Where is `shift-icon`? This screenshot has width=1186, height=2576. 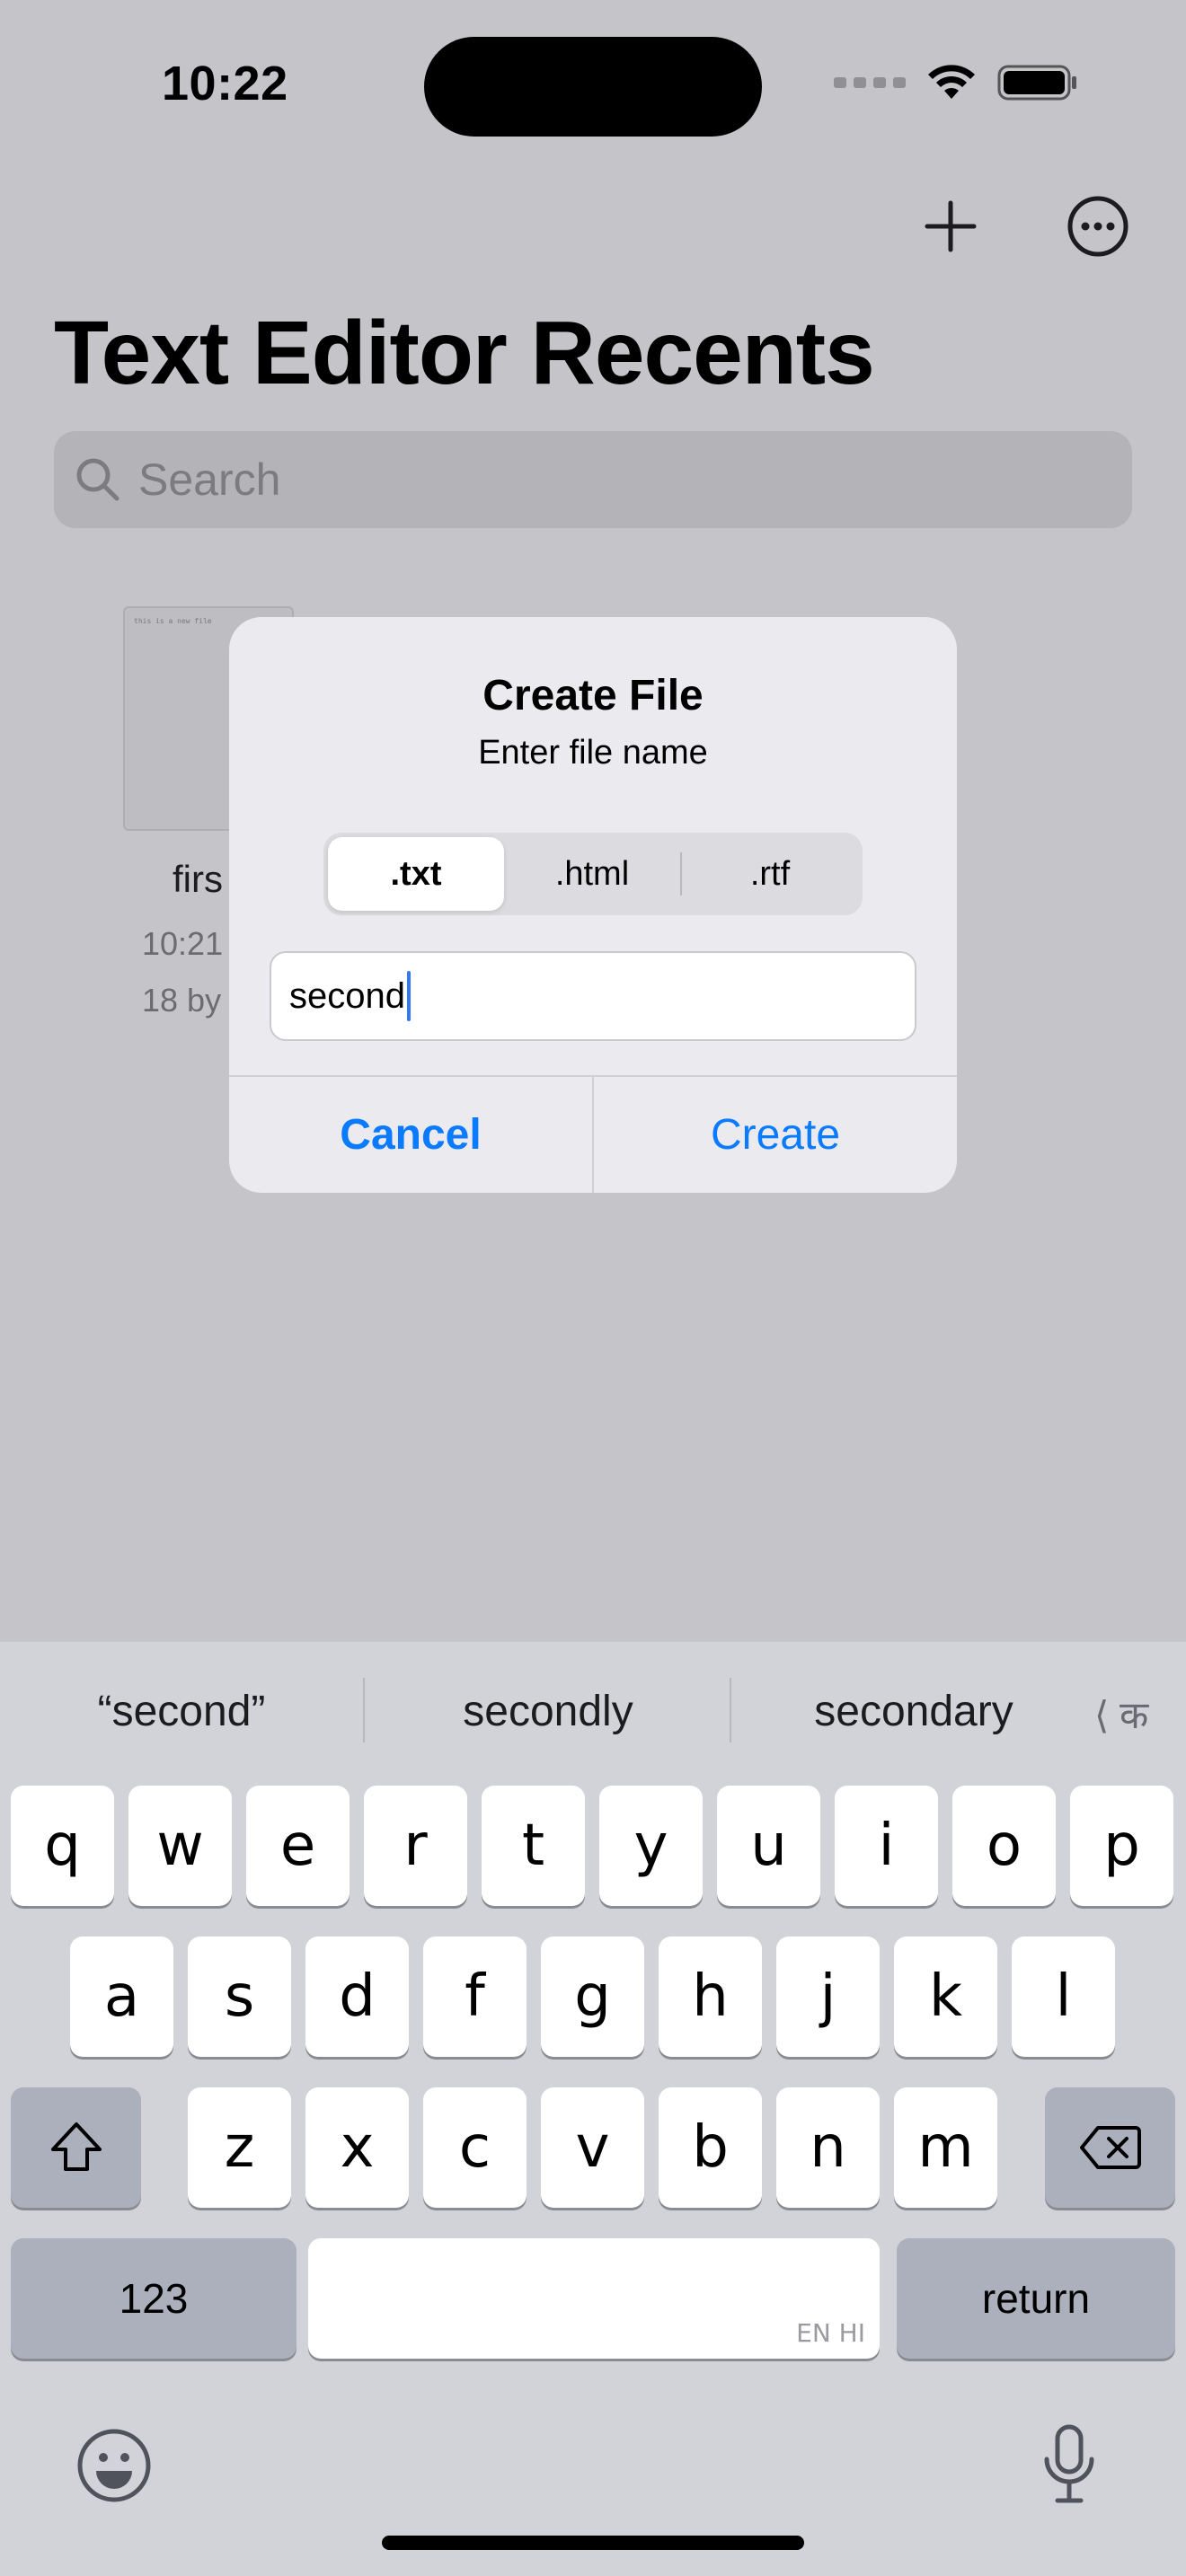 shift-icon is located at coordinates (76, 2146).